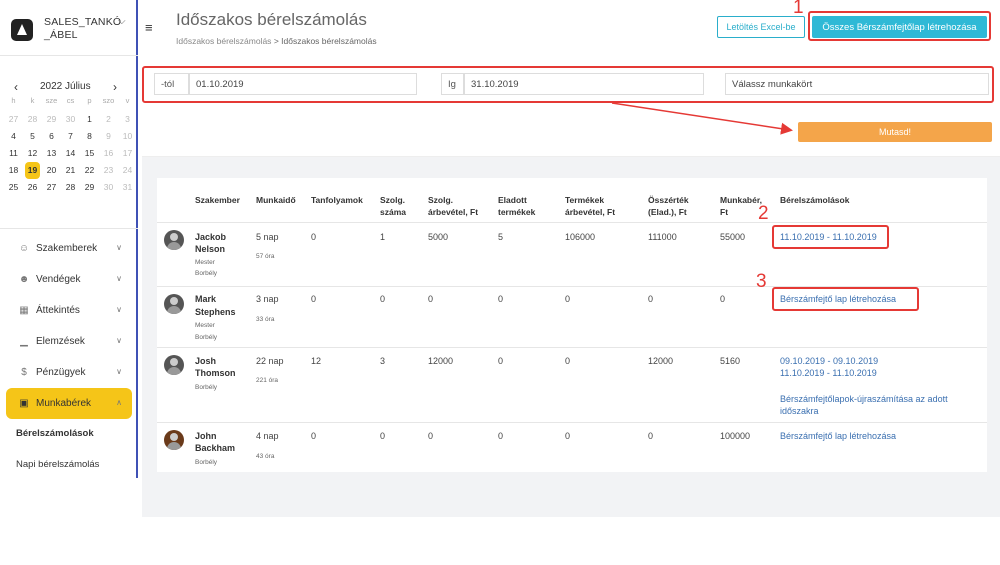 This screenshot has width=1000, height=565. I want to click on sidebar-item-penzugyek: $ Pénzügyek ∨, so click(69, 372).